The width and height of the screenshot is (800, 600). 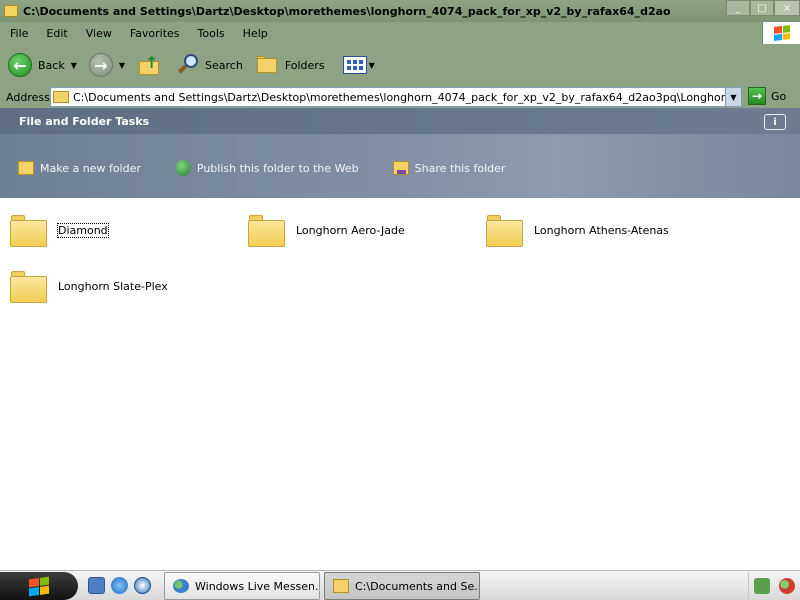 What do you see at coordinates (767, 96) in the screenshot?
I see `go-button: → Go` at bounding box center [767, 96].